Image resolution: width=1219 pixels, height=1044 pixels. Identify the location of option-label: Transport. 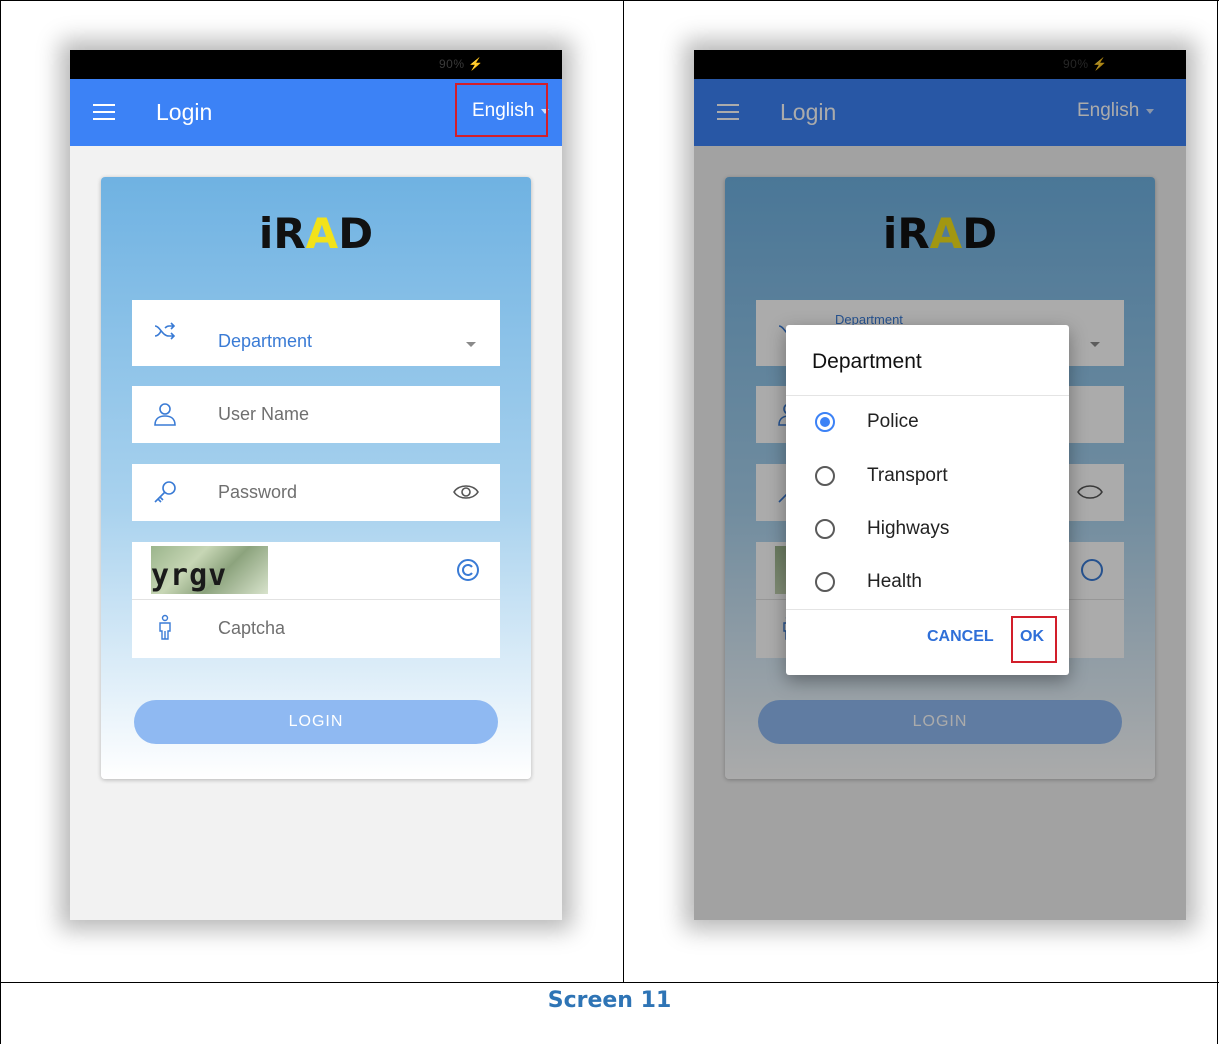
(907, 475).